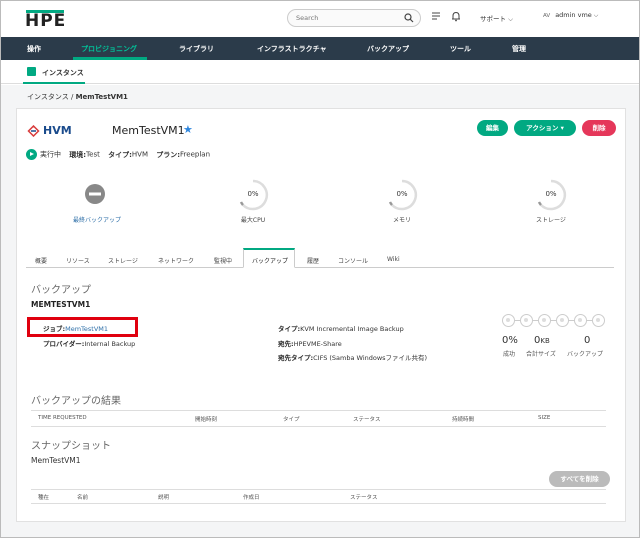 The width and height of the screenshot is (640, 538). I want to click on edit-button: 編集, so click(492, 128).